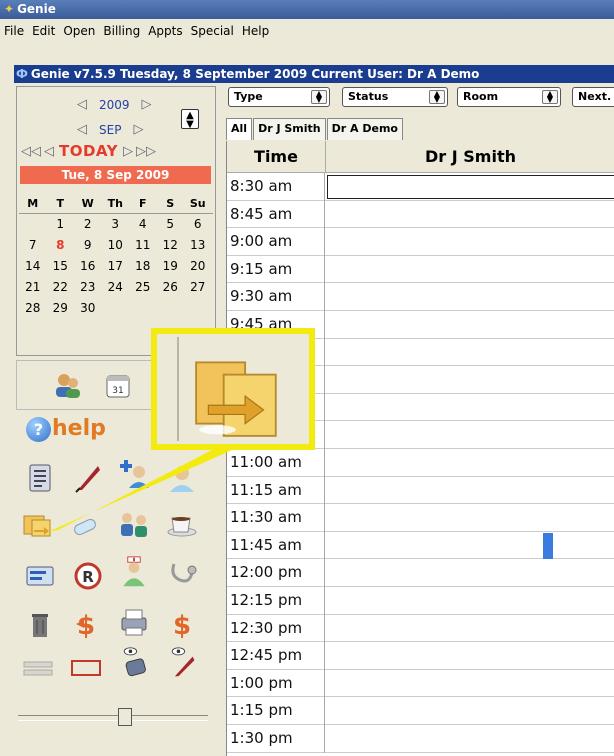  I want to click on calendar-day: 24, so click(116, 290).